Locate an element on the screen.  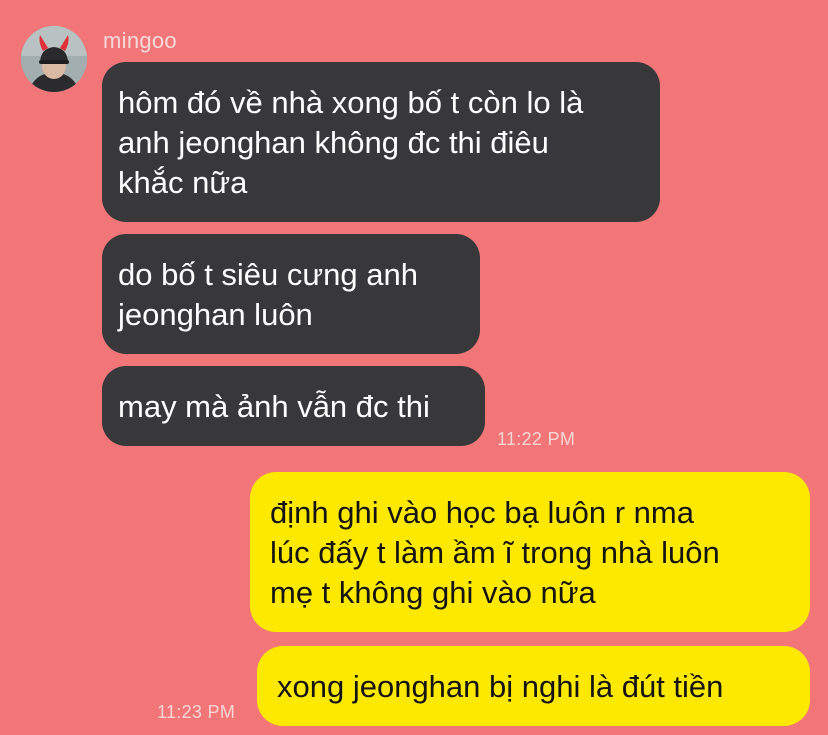
message-line: hôm đó về nhà xong bố t còn lo là is located at coordinates (351, 102).